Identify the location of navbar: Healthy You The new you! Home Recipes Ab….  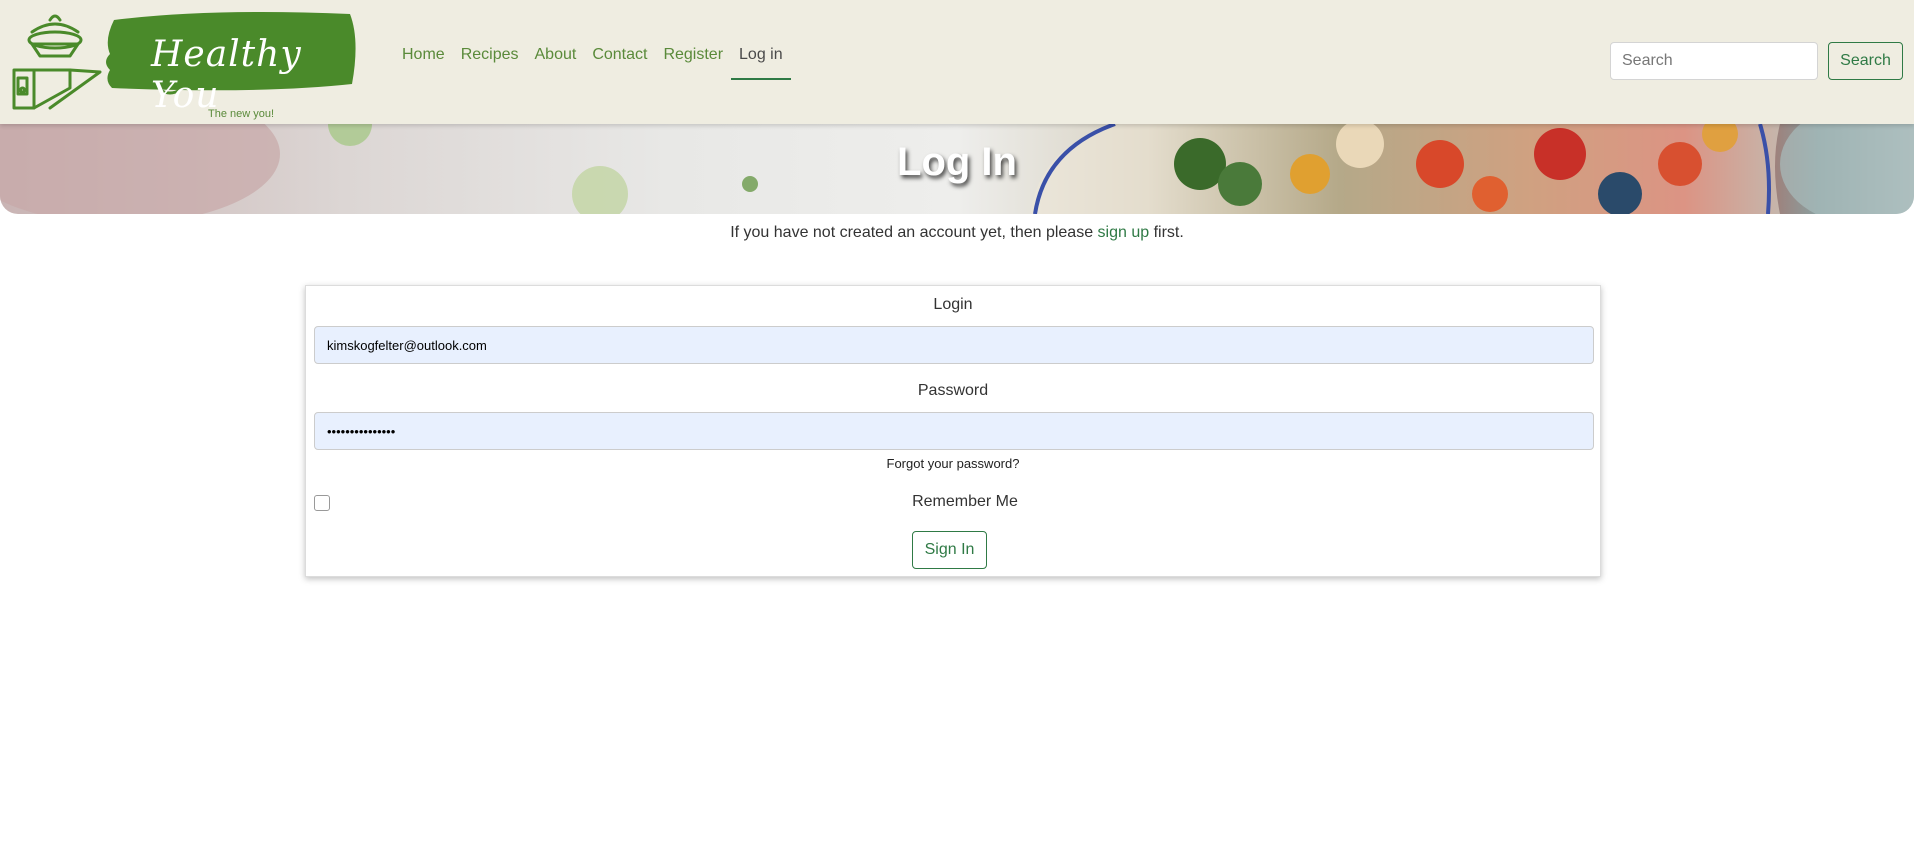
(957, 62).